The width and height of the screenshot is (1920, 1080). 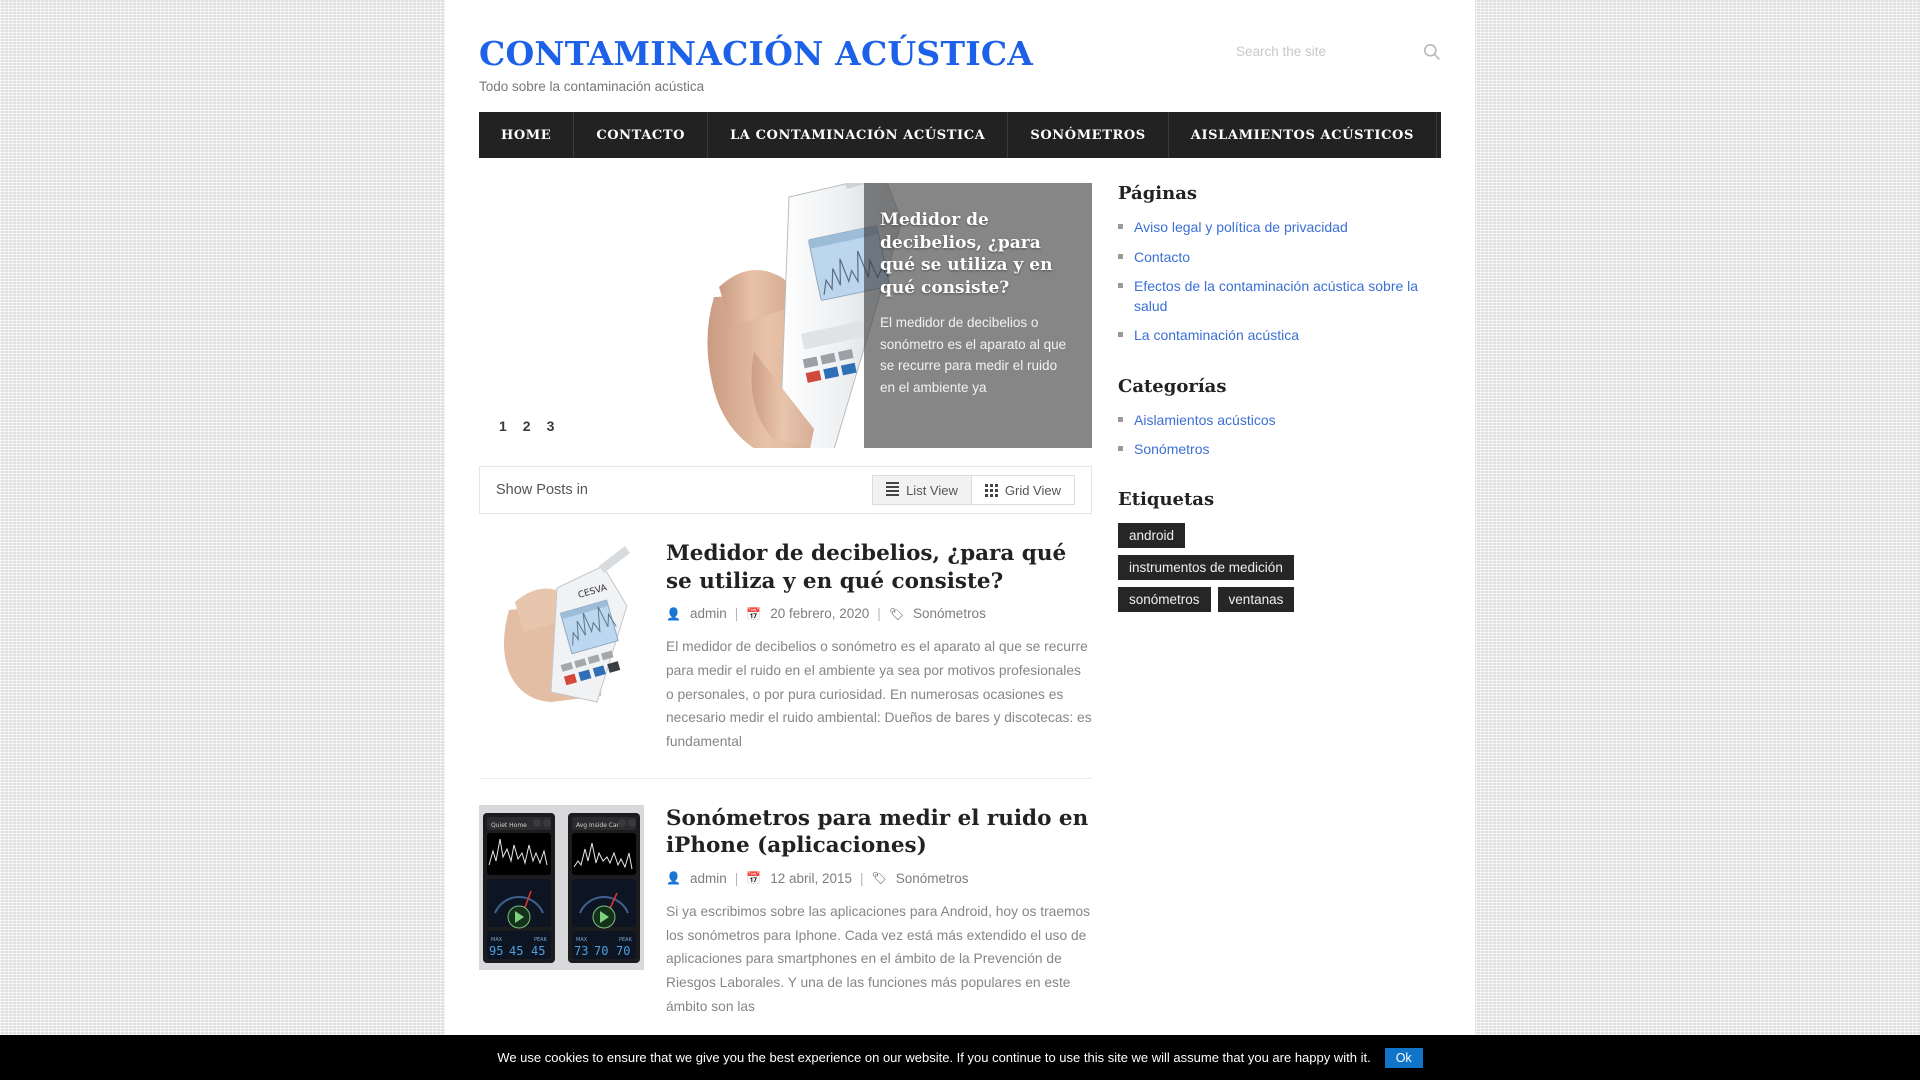 I want to click on nav-item-contacto: CONTACTO, so click(x=641, y=135).